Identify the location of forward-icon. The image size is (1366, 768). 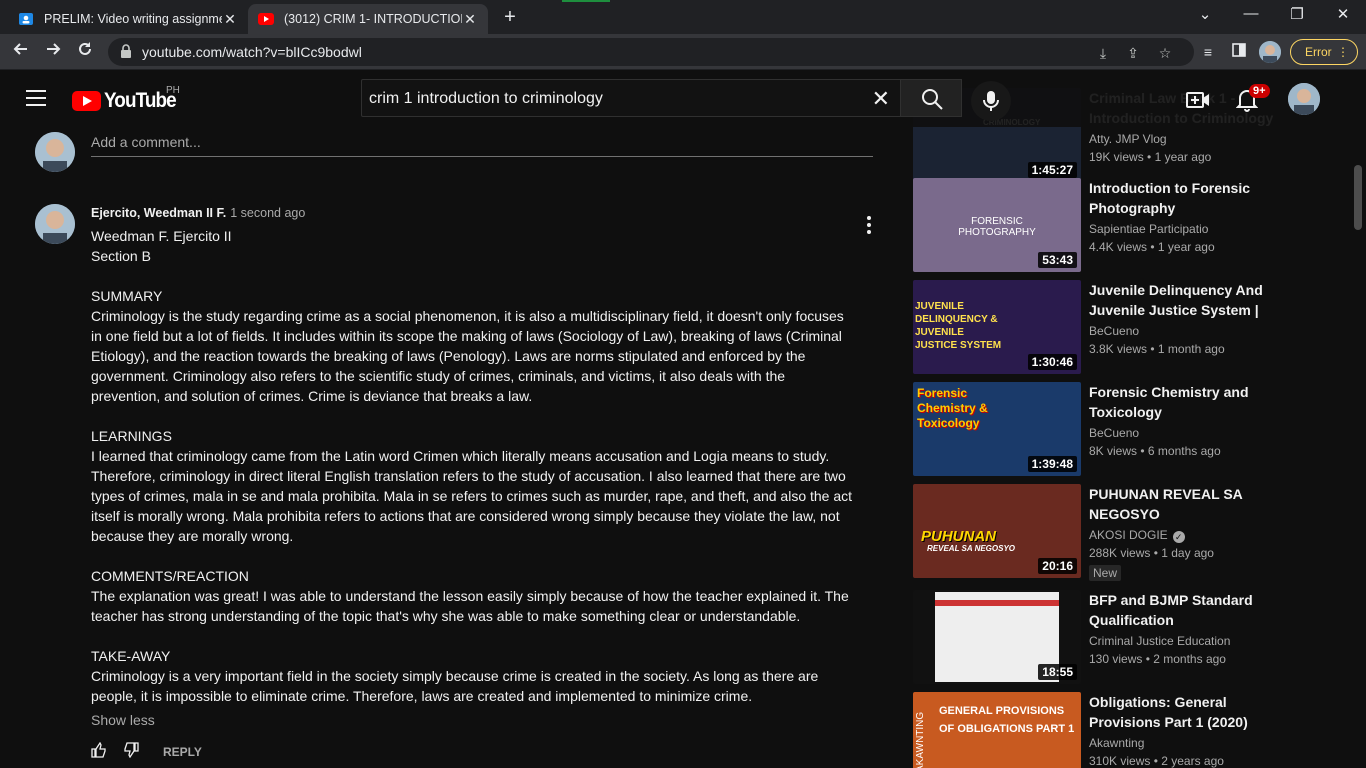
(53, 52).